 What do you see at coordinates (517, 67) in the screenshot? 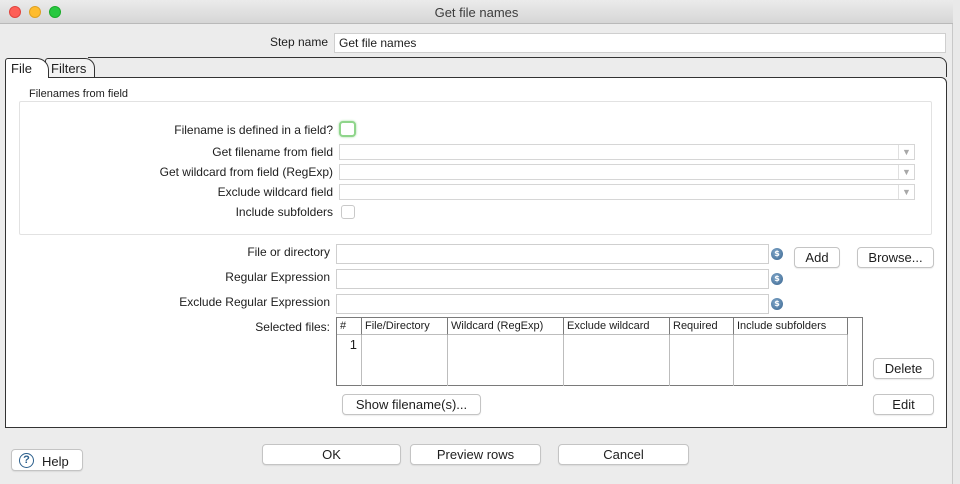
I see `tab-strip-border` at bounding box center [517, 67].